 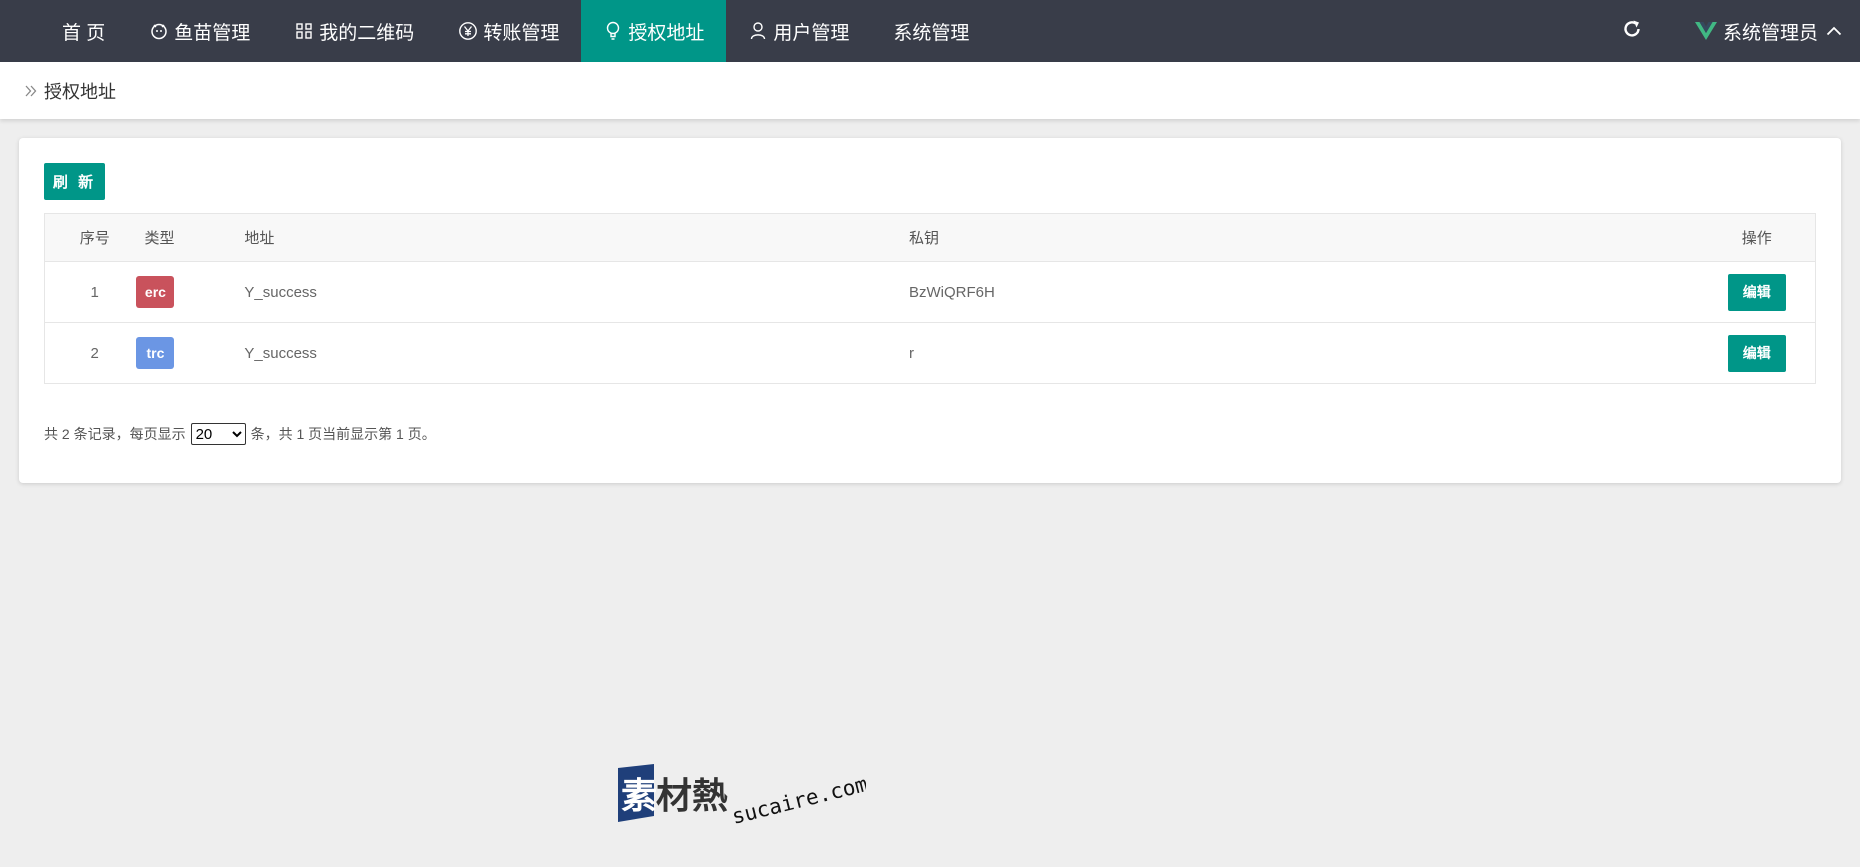 I want to click on cell-type: trc, so click(x=190, y=353).